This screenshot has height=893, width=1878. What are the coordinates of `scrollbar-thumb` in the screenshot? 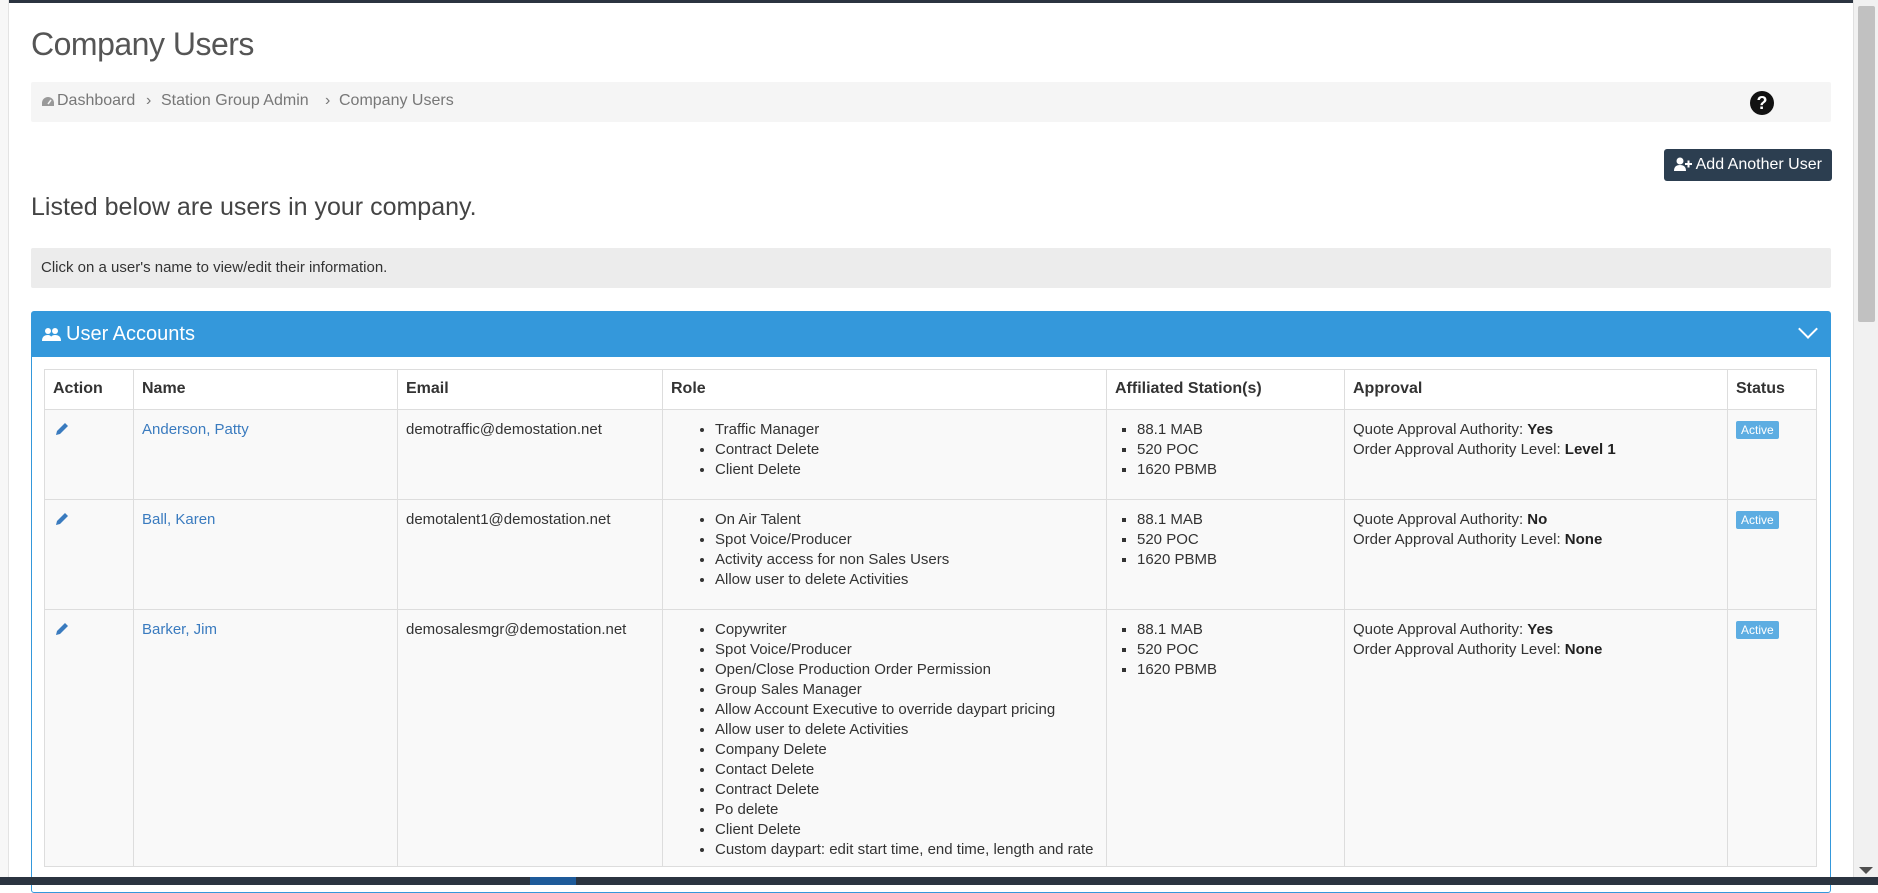 It's located at (1866, 164).